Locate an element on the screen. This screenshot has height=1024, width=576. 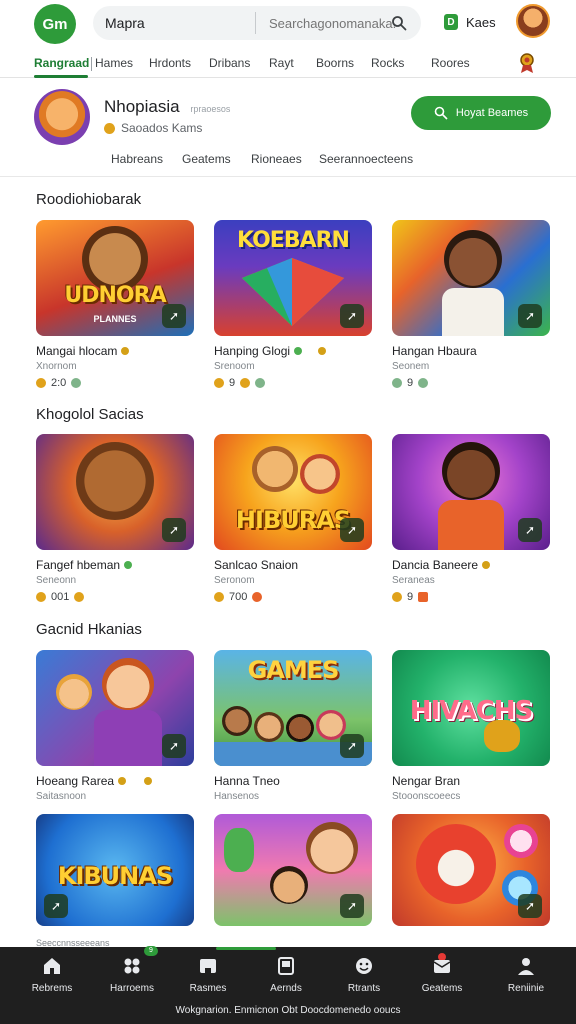
nav-item-3: Aernds is located at coordinates (286, 974).